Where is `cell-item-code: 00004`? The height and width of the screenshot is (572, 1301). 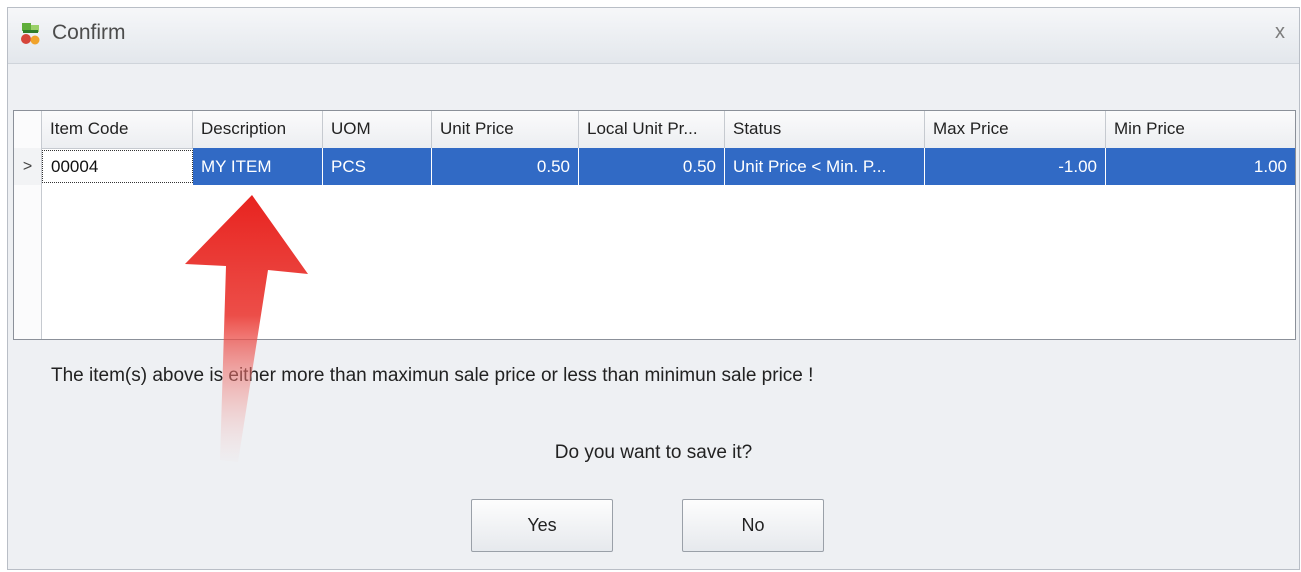 cell-item-code: 00004 is located at coordinates (117, 166).